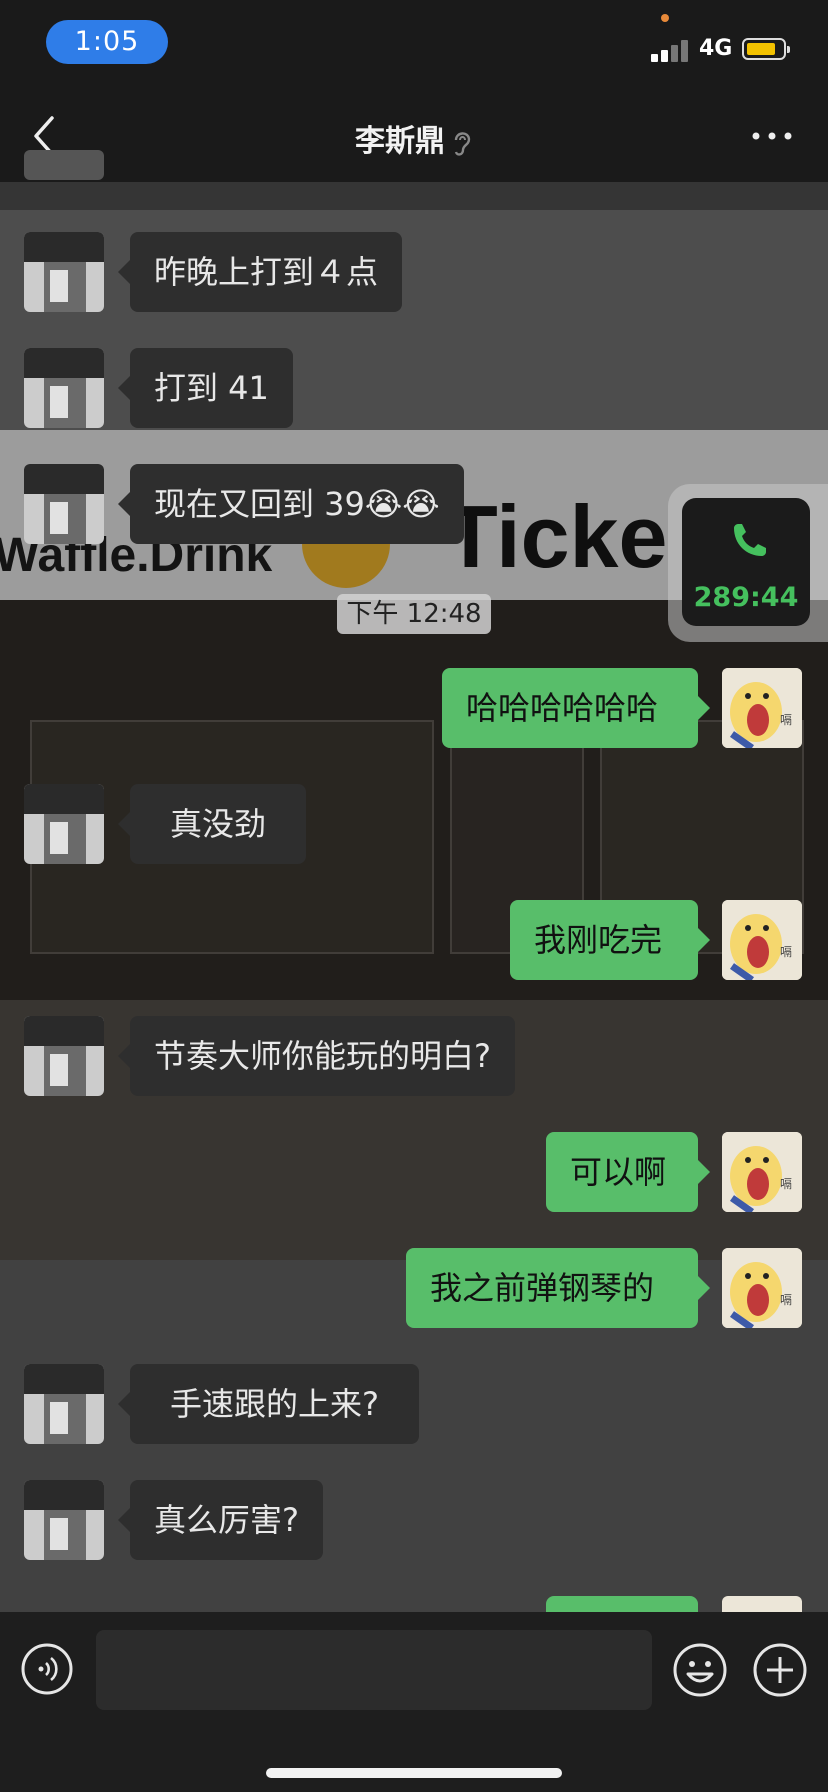  Describe the element at coordinates (414, 1773) in the screenshot. I see `home-indicator` at that location.